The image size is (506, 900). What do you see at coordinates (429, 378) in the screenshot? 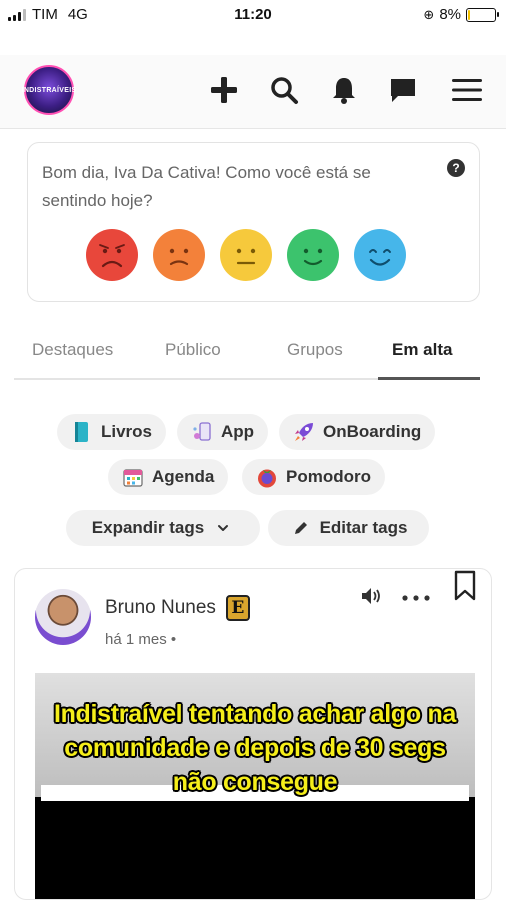
I see `active-tab-indicator` at bounding box center [429, 378].